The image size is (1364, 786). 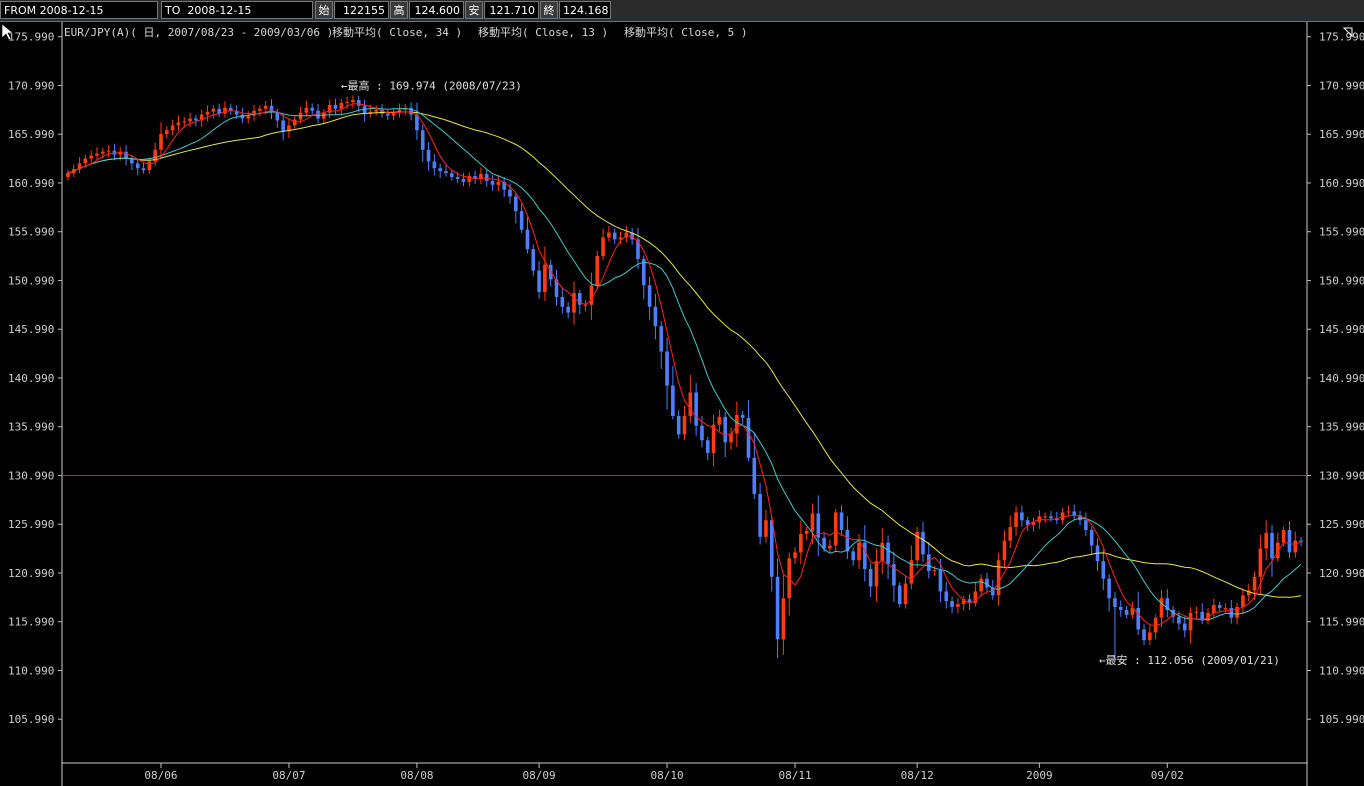 What do you see at coordinates (31, 329) in the screenshot?
I see `y-tick-label-left: 145.990` at bounding box center [31, 329].